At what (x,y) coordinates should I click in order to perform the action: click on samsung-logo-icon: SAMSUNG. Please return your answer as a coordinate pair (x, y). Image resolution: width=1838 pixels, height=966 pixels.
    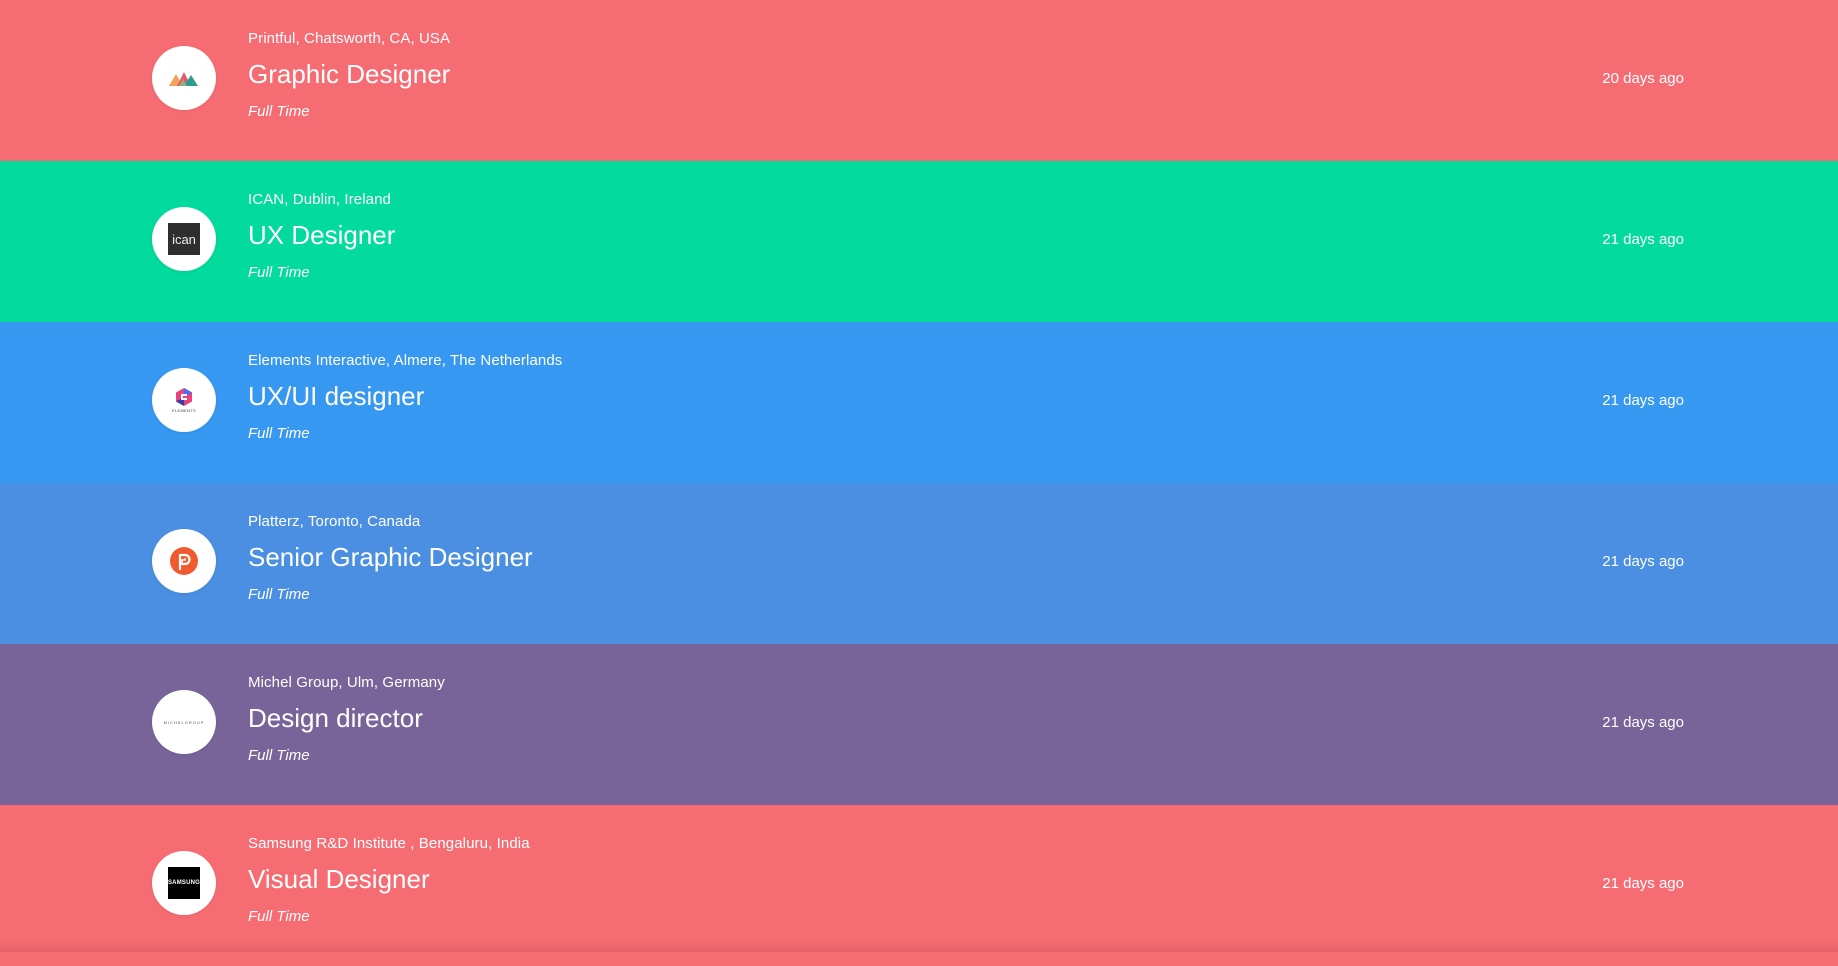
    Looking at the image, I should click on (184, 883).